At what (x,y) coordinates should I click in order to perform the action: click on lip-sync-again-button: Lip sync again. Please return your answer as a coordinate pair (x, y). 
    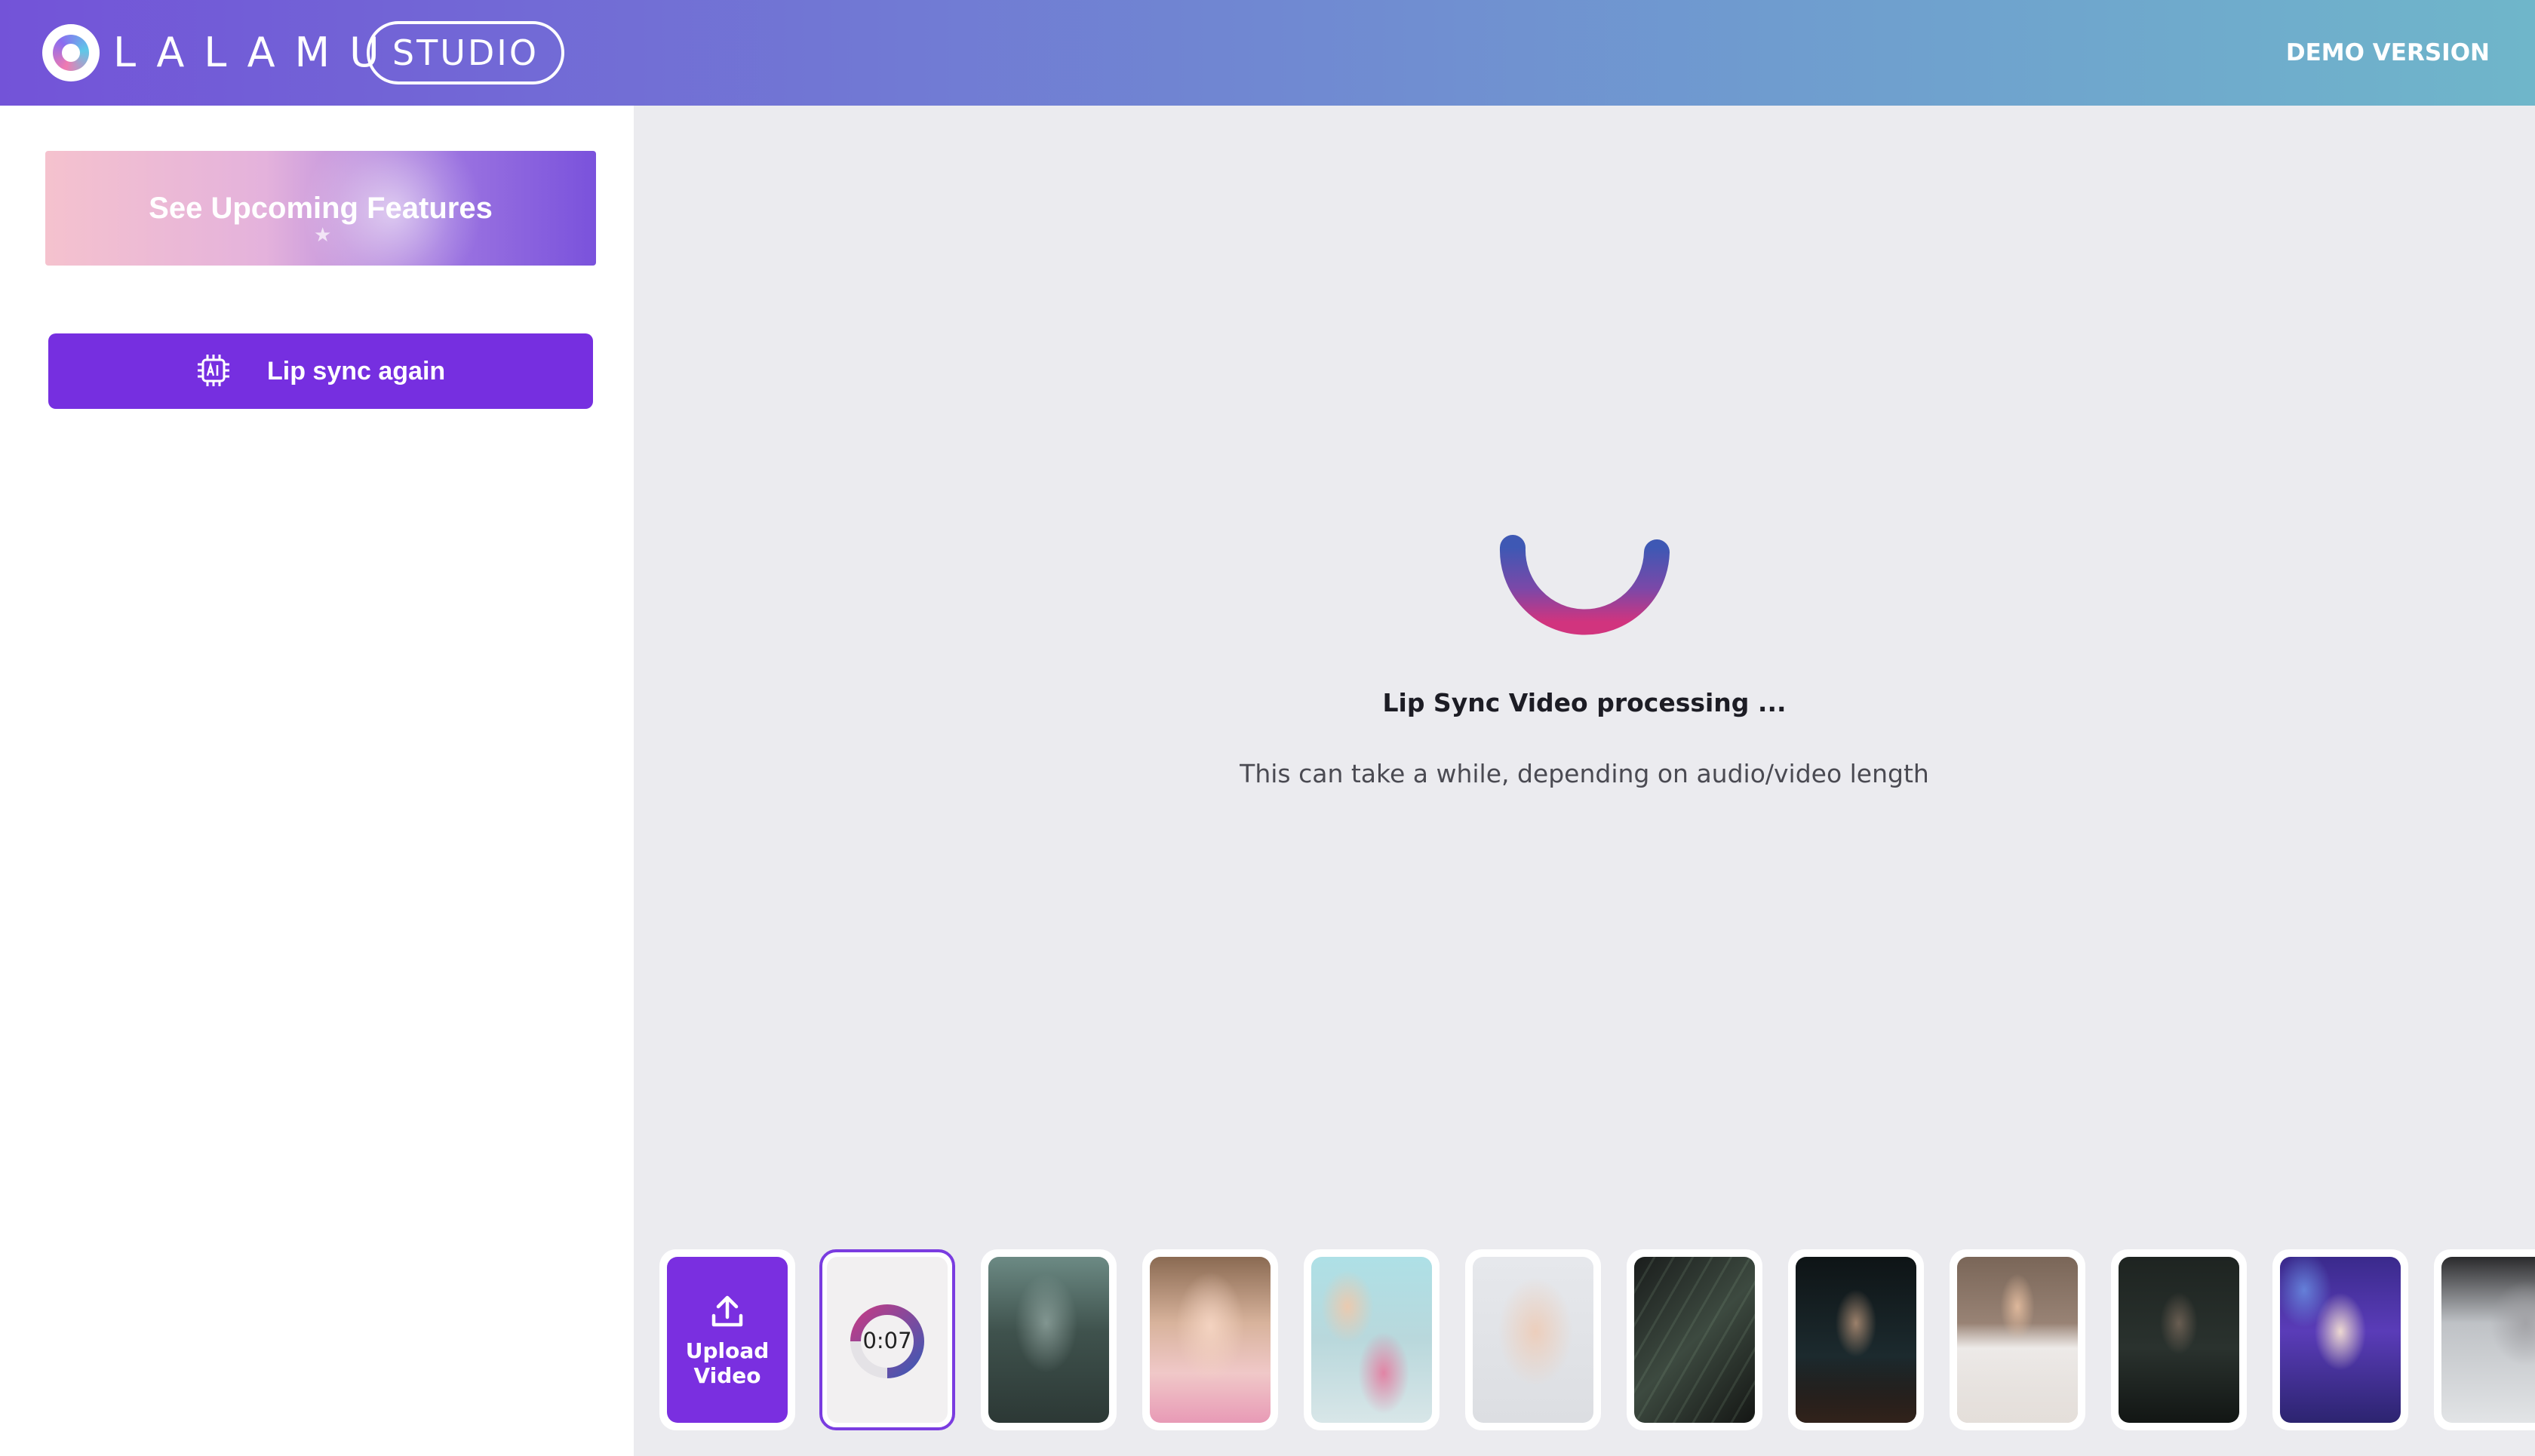
    Looking at the image, I should click on (320, 371).